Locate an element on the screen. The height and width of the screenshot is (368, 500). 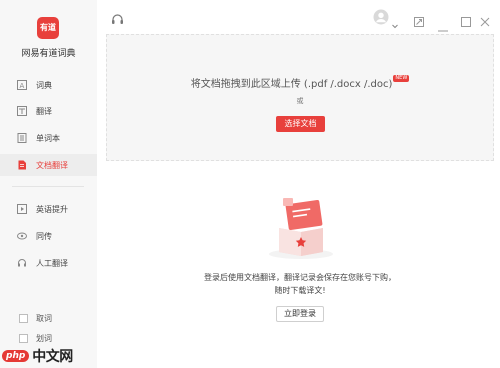
empty-state-illustration is located at coordinates (301, 230).